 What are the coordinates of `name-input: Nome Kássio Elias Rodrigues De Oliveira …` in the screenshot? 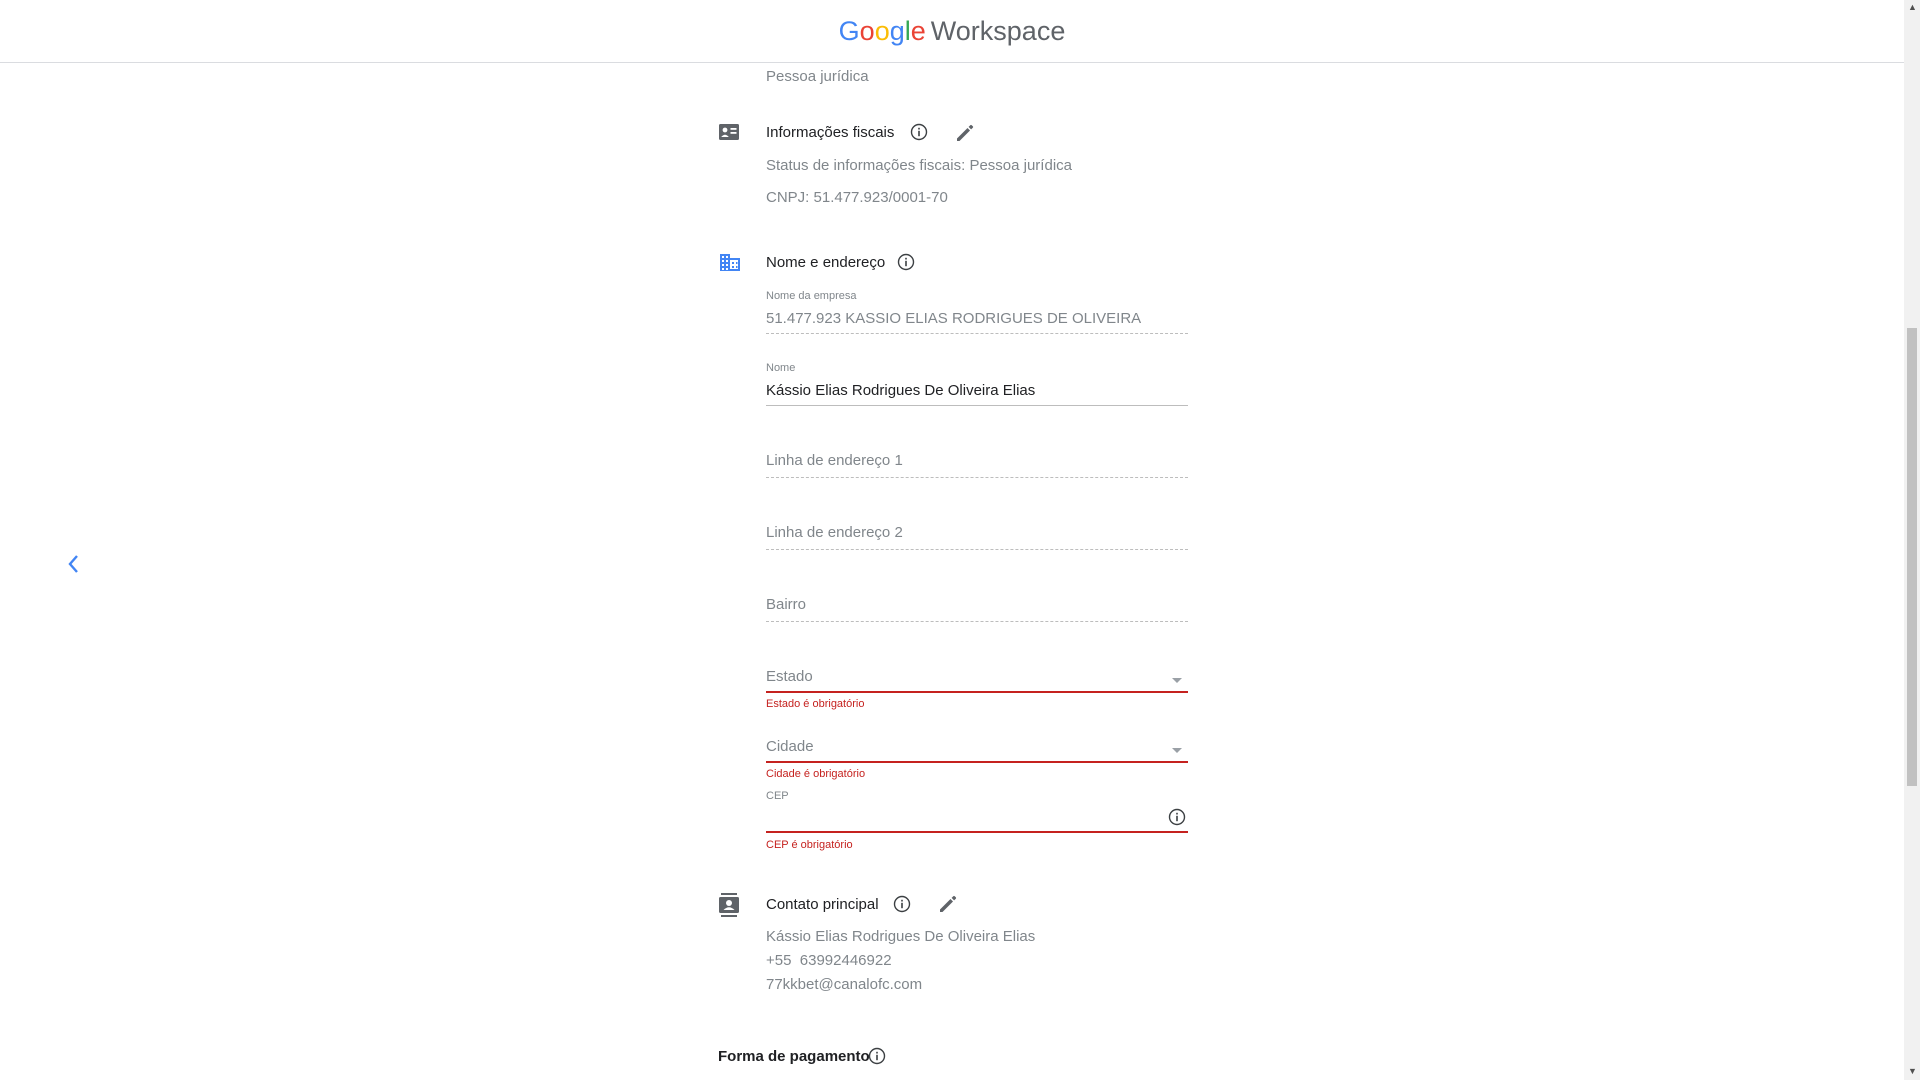 It's located at (977, 384).